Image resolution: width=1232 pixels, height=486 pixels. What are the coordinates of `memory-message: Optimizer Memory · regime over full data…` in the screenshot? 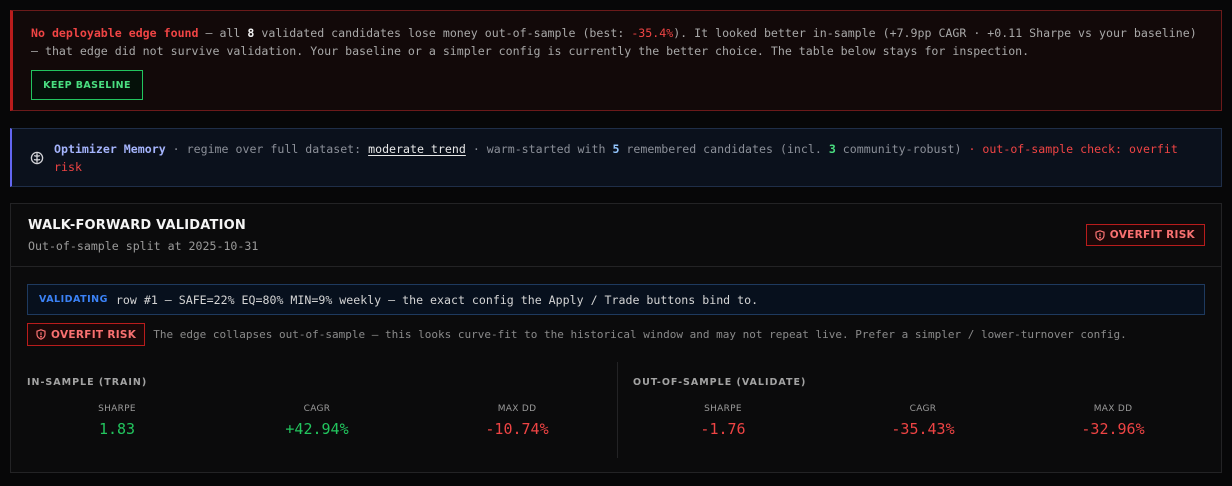 It's located at (616, 158).